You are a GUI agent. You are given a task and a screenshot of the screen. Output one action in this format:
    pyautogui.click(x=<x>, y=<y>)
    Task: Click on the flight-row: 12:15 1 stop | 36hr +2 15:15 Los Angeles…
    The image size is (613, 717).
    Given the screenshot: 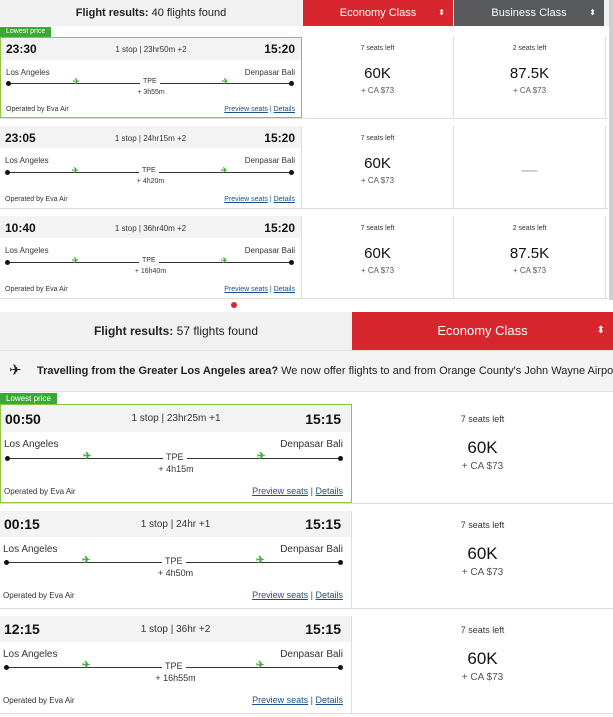 What is the action you would take?
    pyautogui.click(x=306, y=665)
    